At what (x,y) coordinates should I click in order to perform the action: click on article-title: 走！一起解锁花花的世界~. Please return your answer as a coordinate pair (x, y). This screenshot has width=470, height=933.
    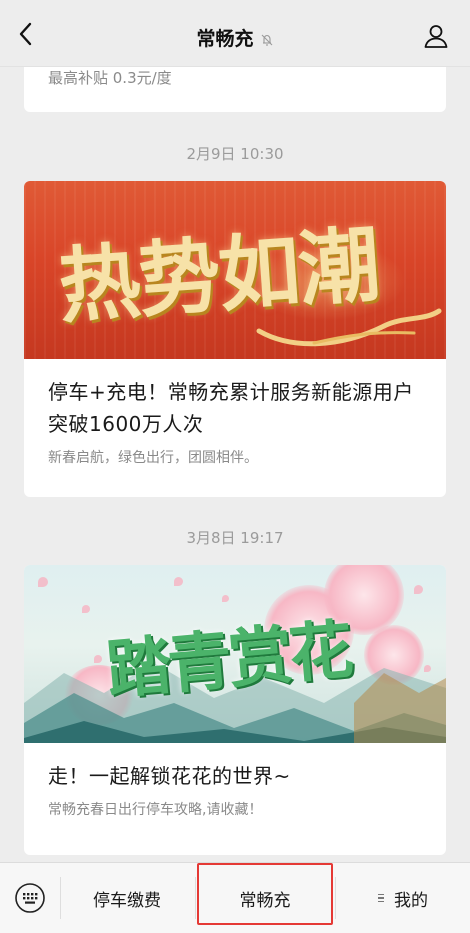
    Looking at the image, I should click on (169, 776).